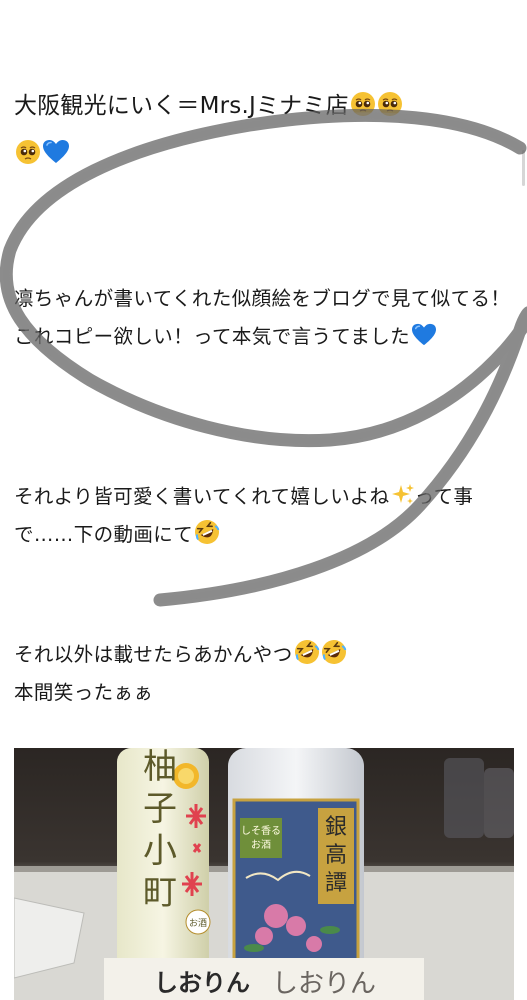 The image size is (527, 1000). Describe the element at coordinates (160, 851) in the screenshot. I see `bottle-left-char-3: 小` at that location.